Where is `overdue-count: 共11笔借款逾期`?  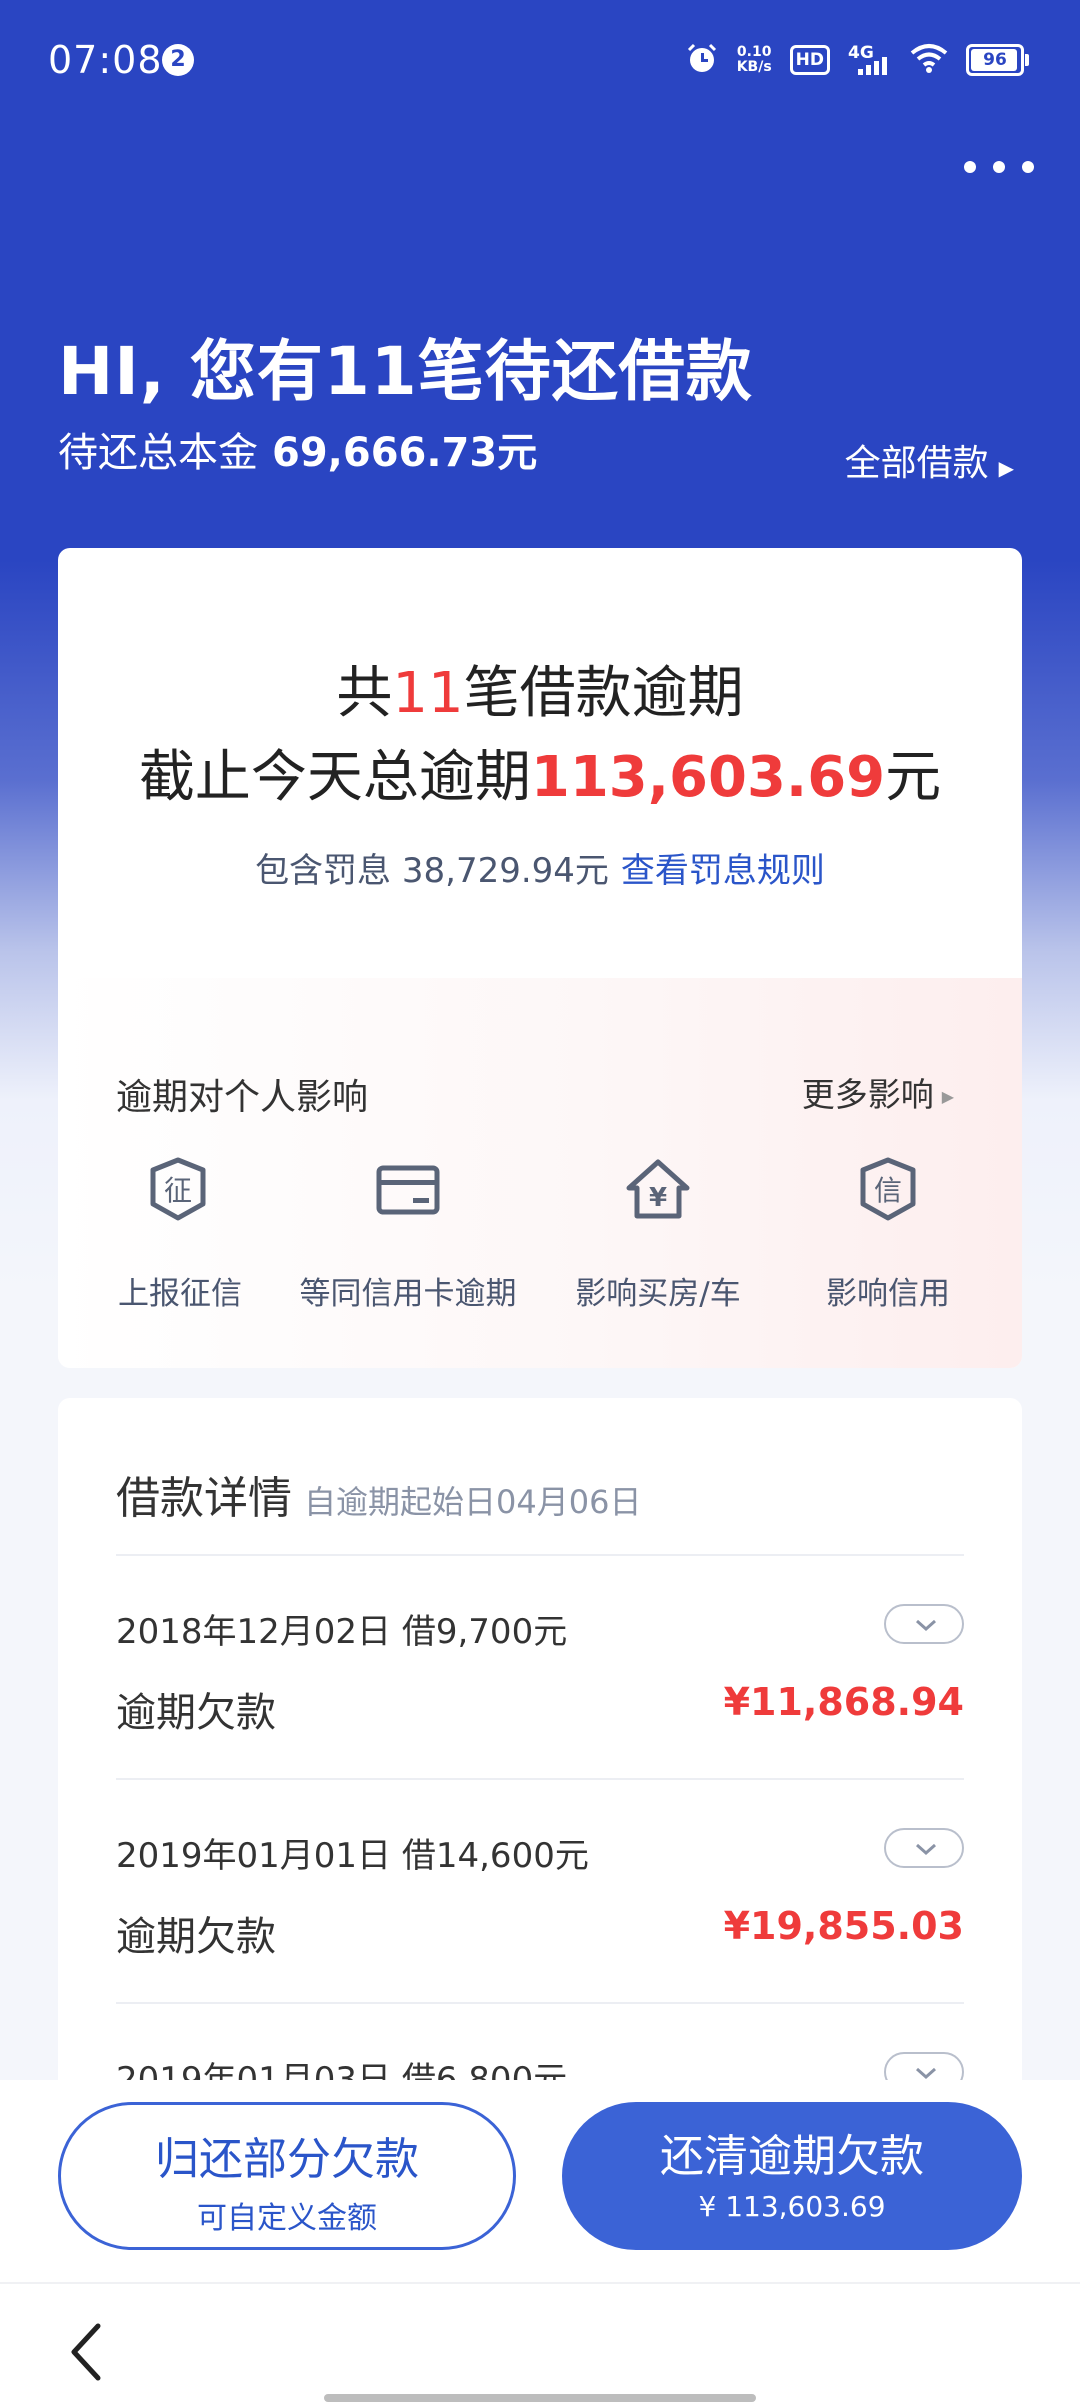 overdue-count: 共11笔借款逾期 is located at coordinates (540, 693).